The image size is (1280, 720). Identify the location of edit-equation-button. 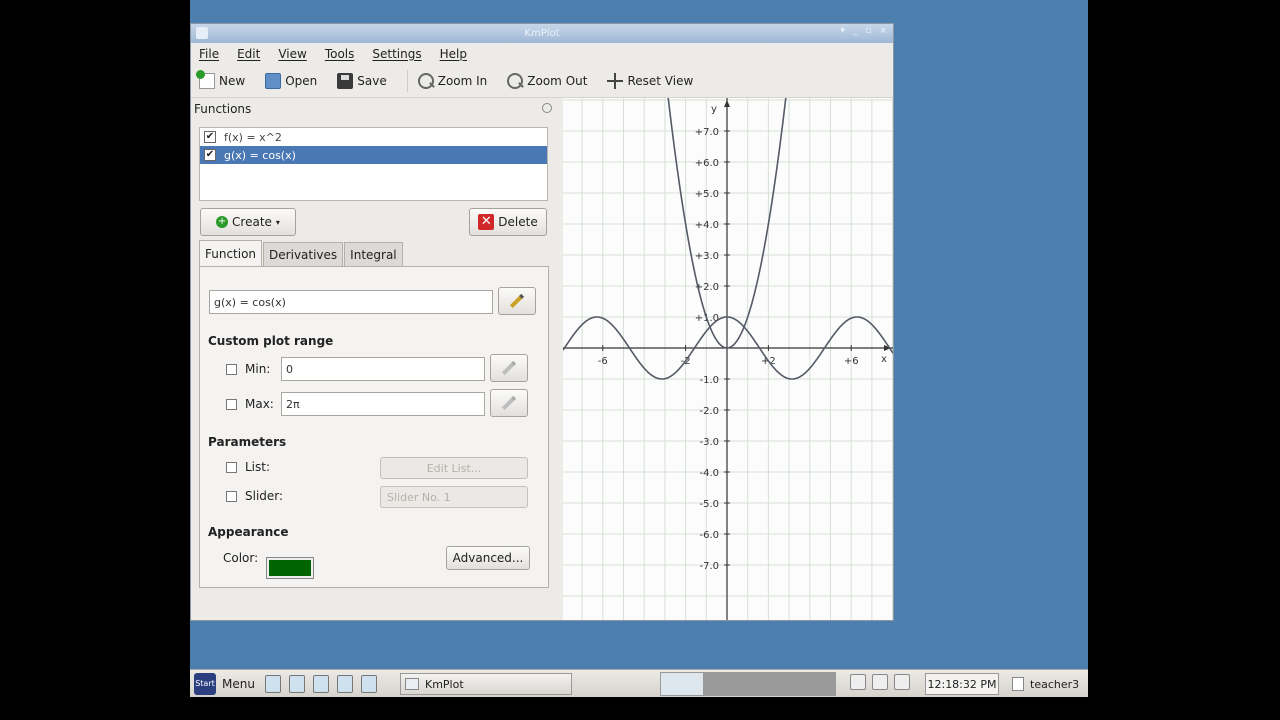
(517, 301).